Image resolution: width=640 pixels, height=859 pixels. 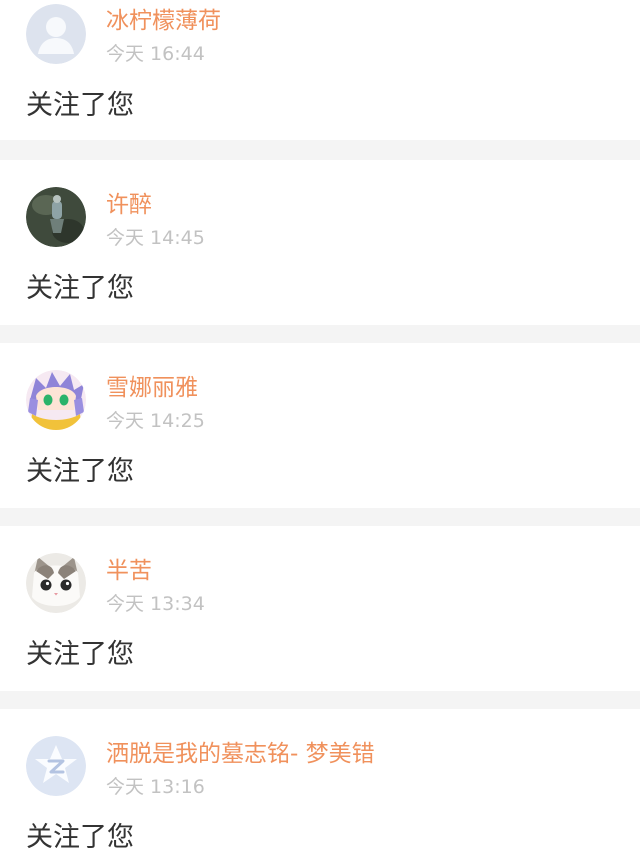 I want to click on username-link: 许醉, so click(x=129, y=205).